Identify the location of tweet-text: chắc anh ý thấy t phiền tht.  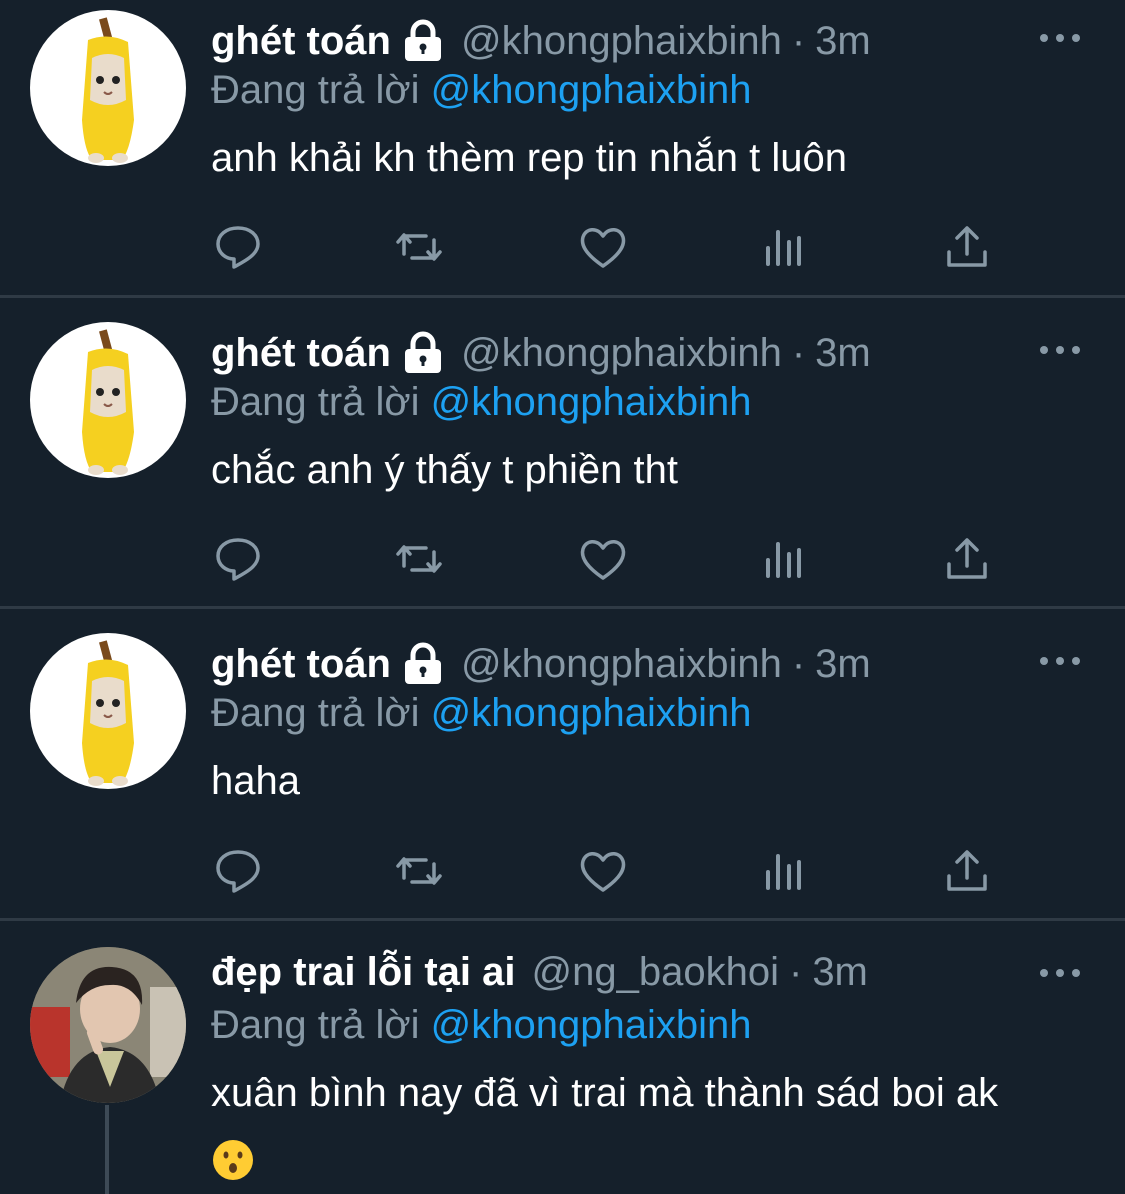
(444, 470).